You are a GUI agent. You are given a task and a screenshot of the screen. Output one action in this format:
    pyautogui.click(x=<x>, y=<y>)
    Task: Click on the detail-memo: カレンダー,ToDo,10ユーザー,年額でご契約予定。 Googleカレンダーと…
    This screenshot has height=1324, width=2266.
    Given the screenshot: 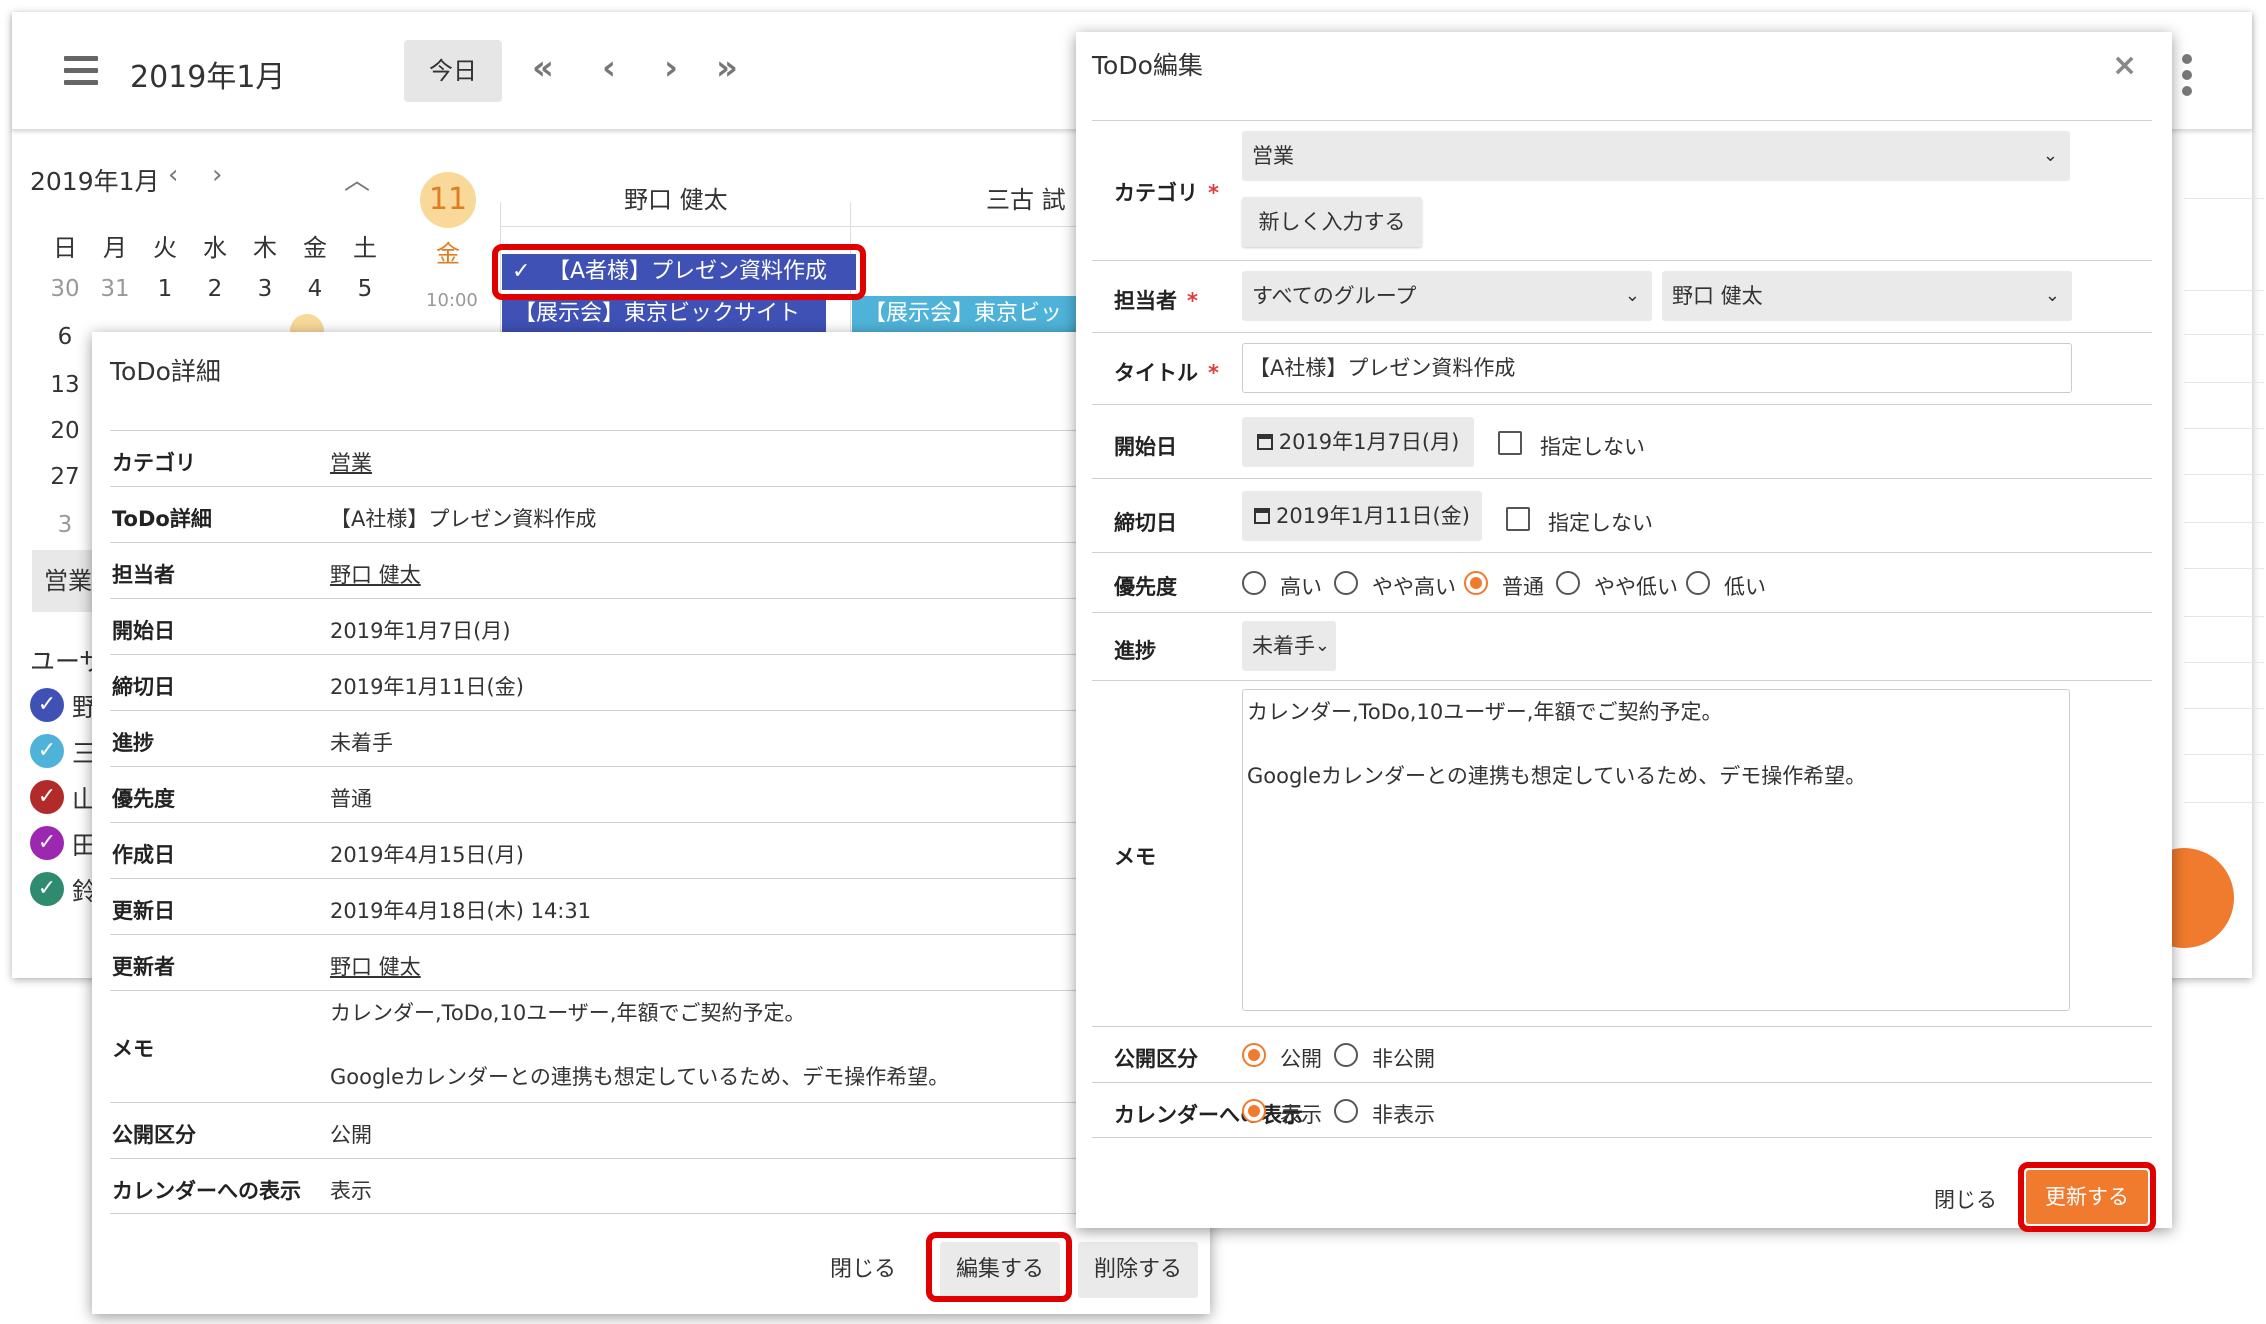 What is the action you would take?
    pyautogui.click(x=640, y=1045)
    